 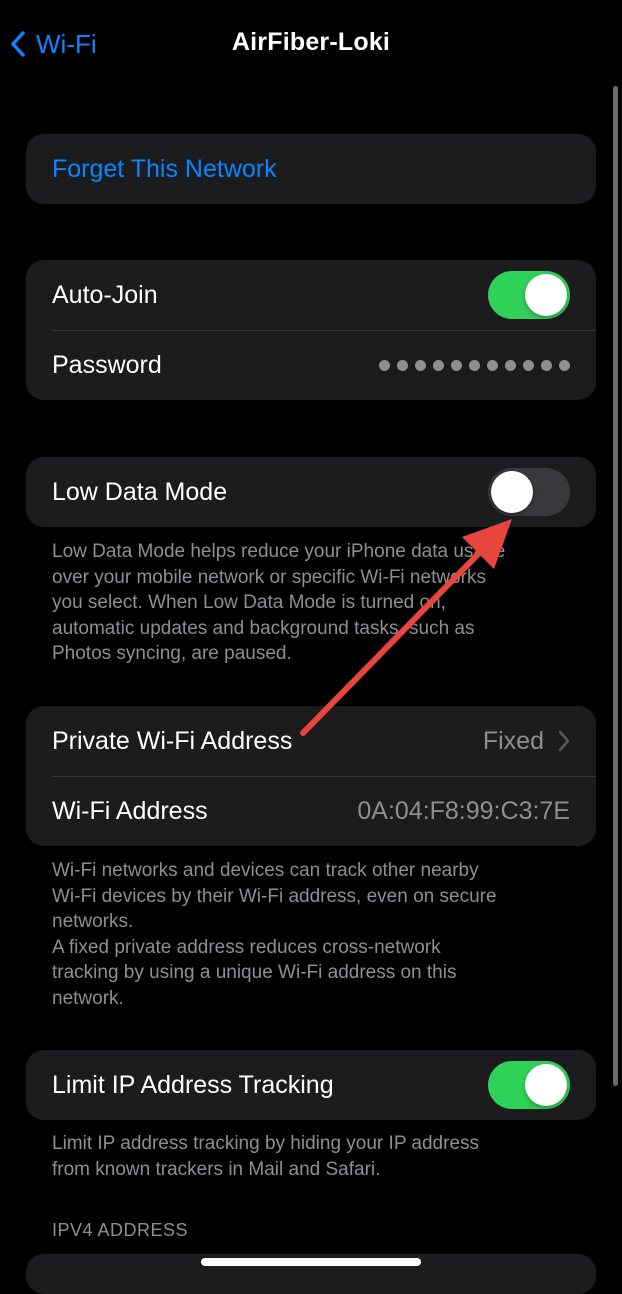 I want to click on page-title: AirFiber-Loki, so click(x=311, y=42).